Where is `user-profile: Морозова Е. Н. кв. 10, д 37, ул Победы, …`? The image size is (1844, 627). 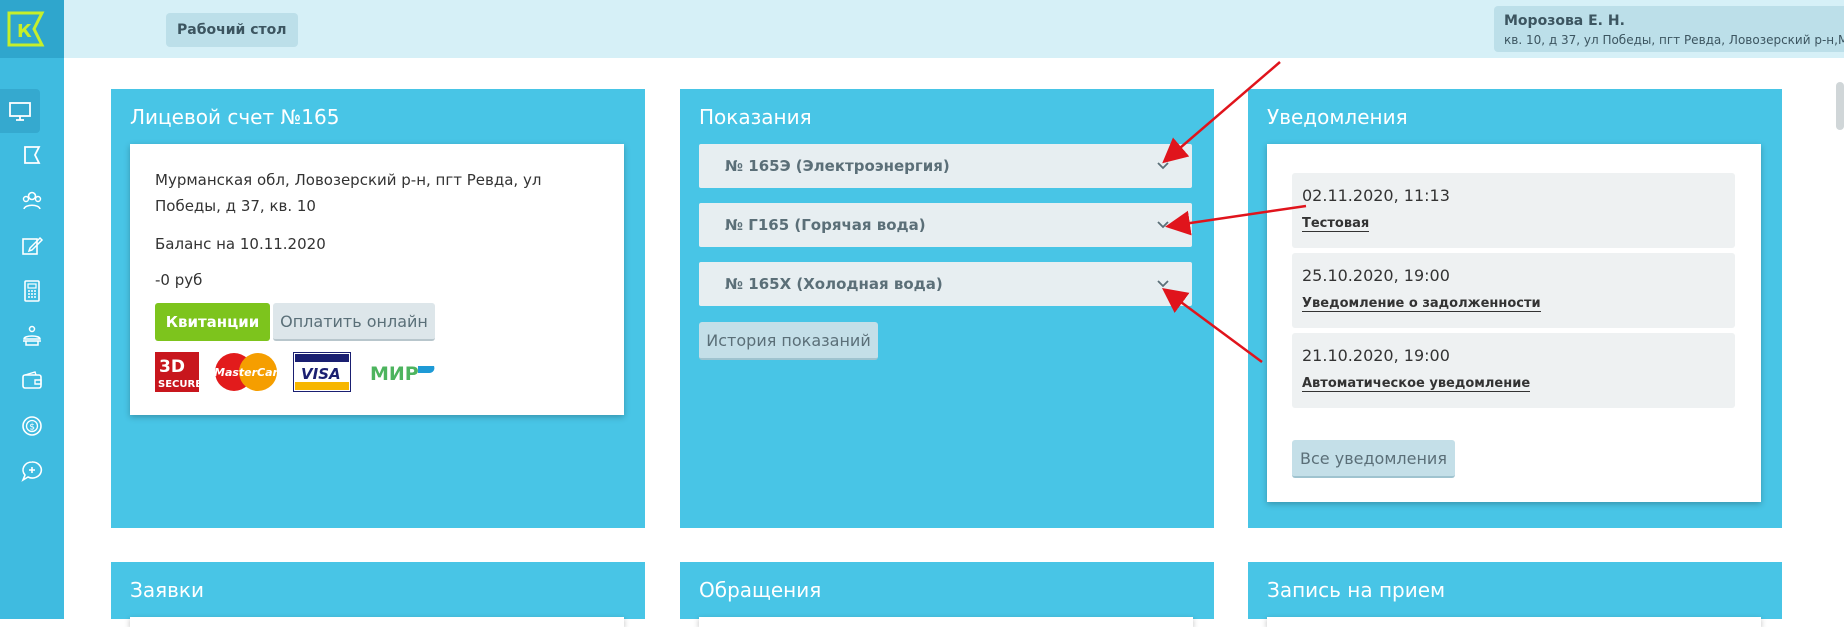 user-profile: Морозова Е. Н. кв. 10, д 37, ул Победы, … is located at coordinates (1669, 29).